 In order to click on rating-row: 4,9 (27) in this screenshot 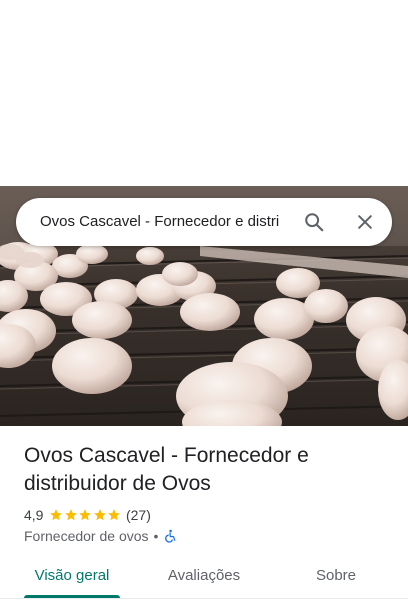, I will do `click(87, 515)`.